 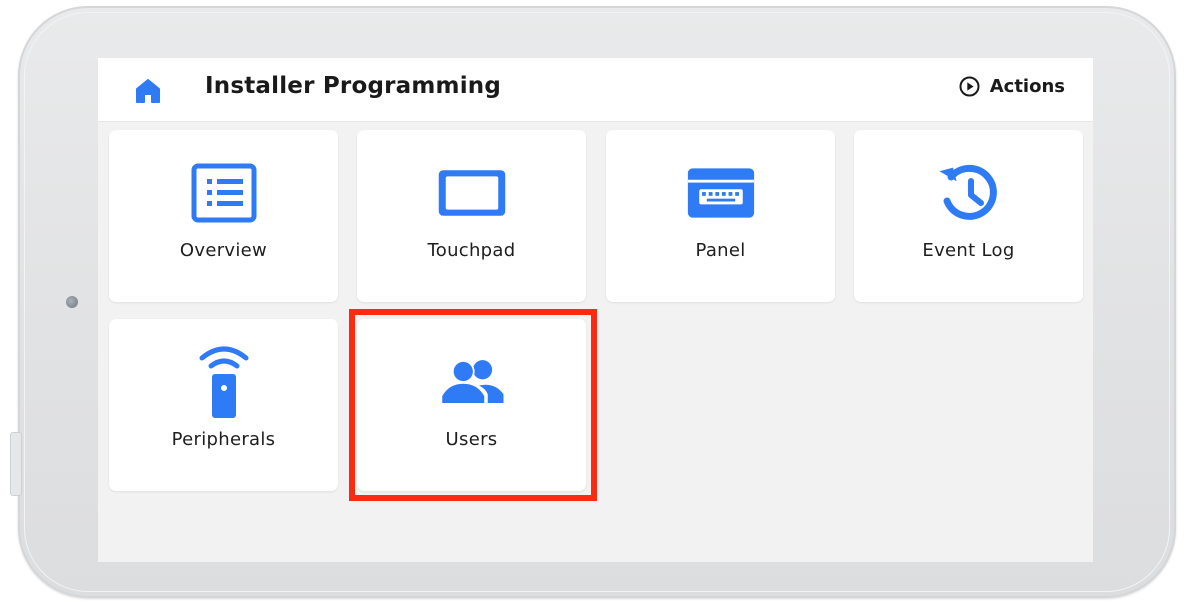 I want to click on actions-label: Actions, so click(x=1027, y=86).